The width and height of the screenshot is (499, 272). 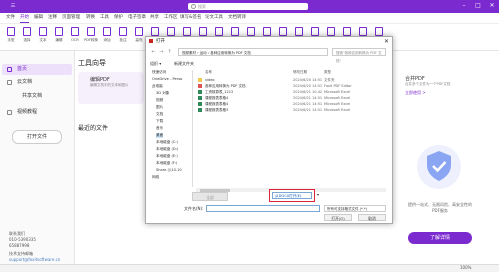 What do you see at coordinates (159, 100) in the screenshot?
I see `nav-videos: 视频` at bounding box center [159, 100].